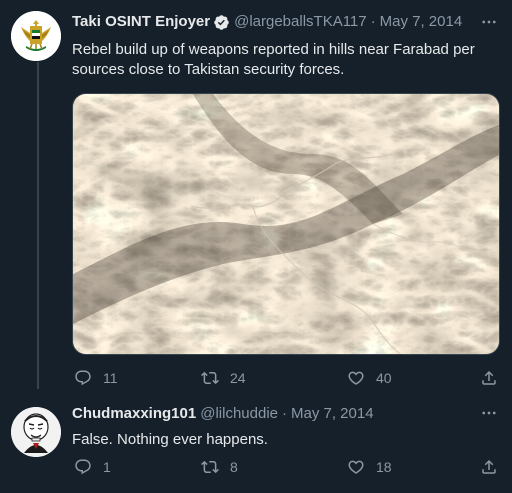  Describe the element at coordinates (384, 378) in the screenshot. I see `like-count: 40` at that location.